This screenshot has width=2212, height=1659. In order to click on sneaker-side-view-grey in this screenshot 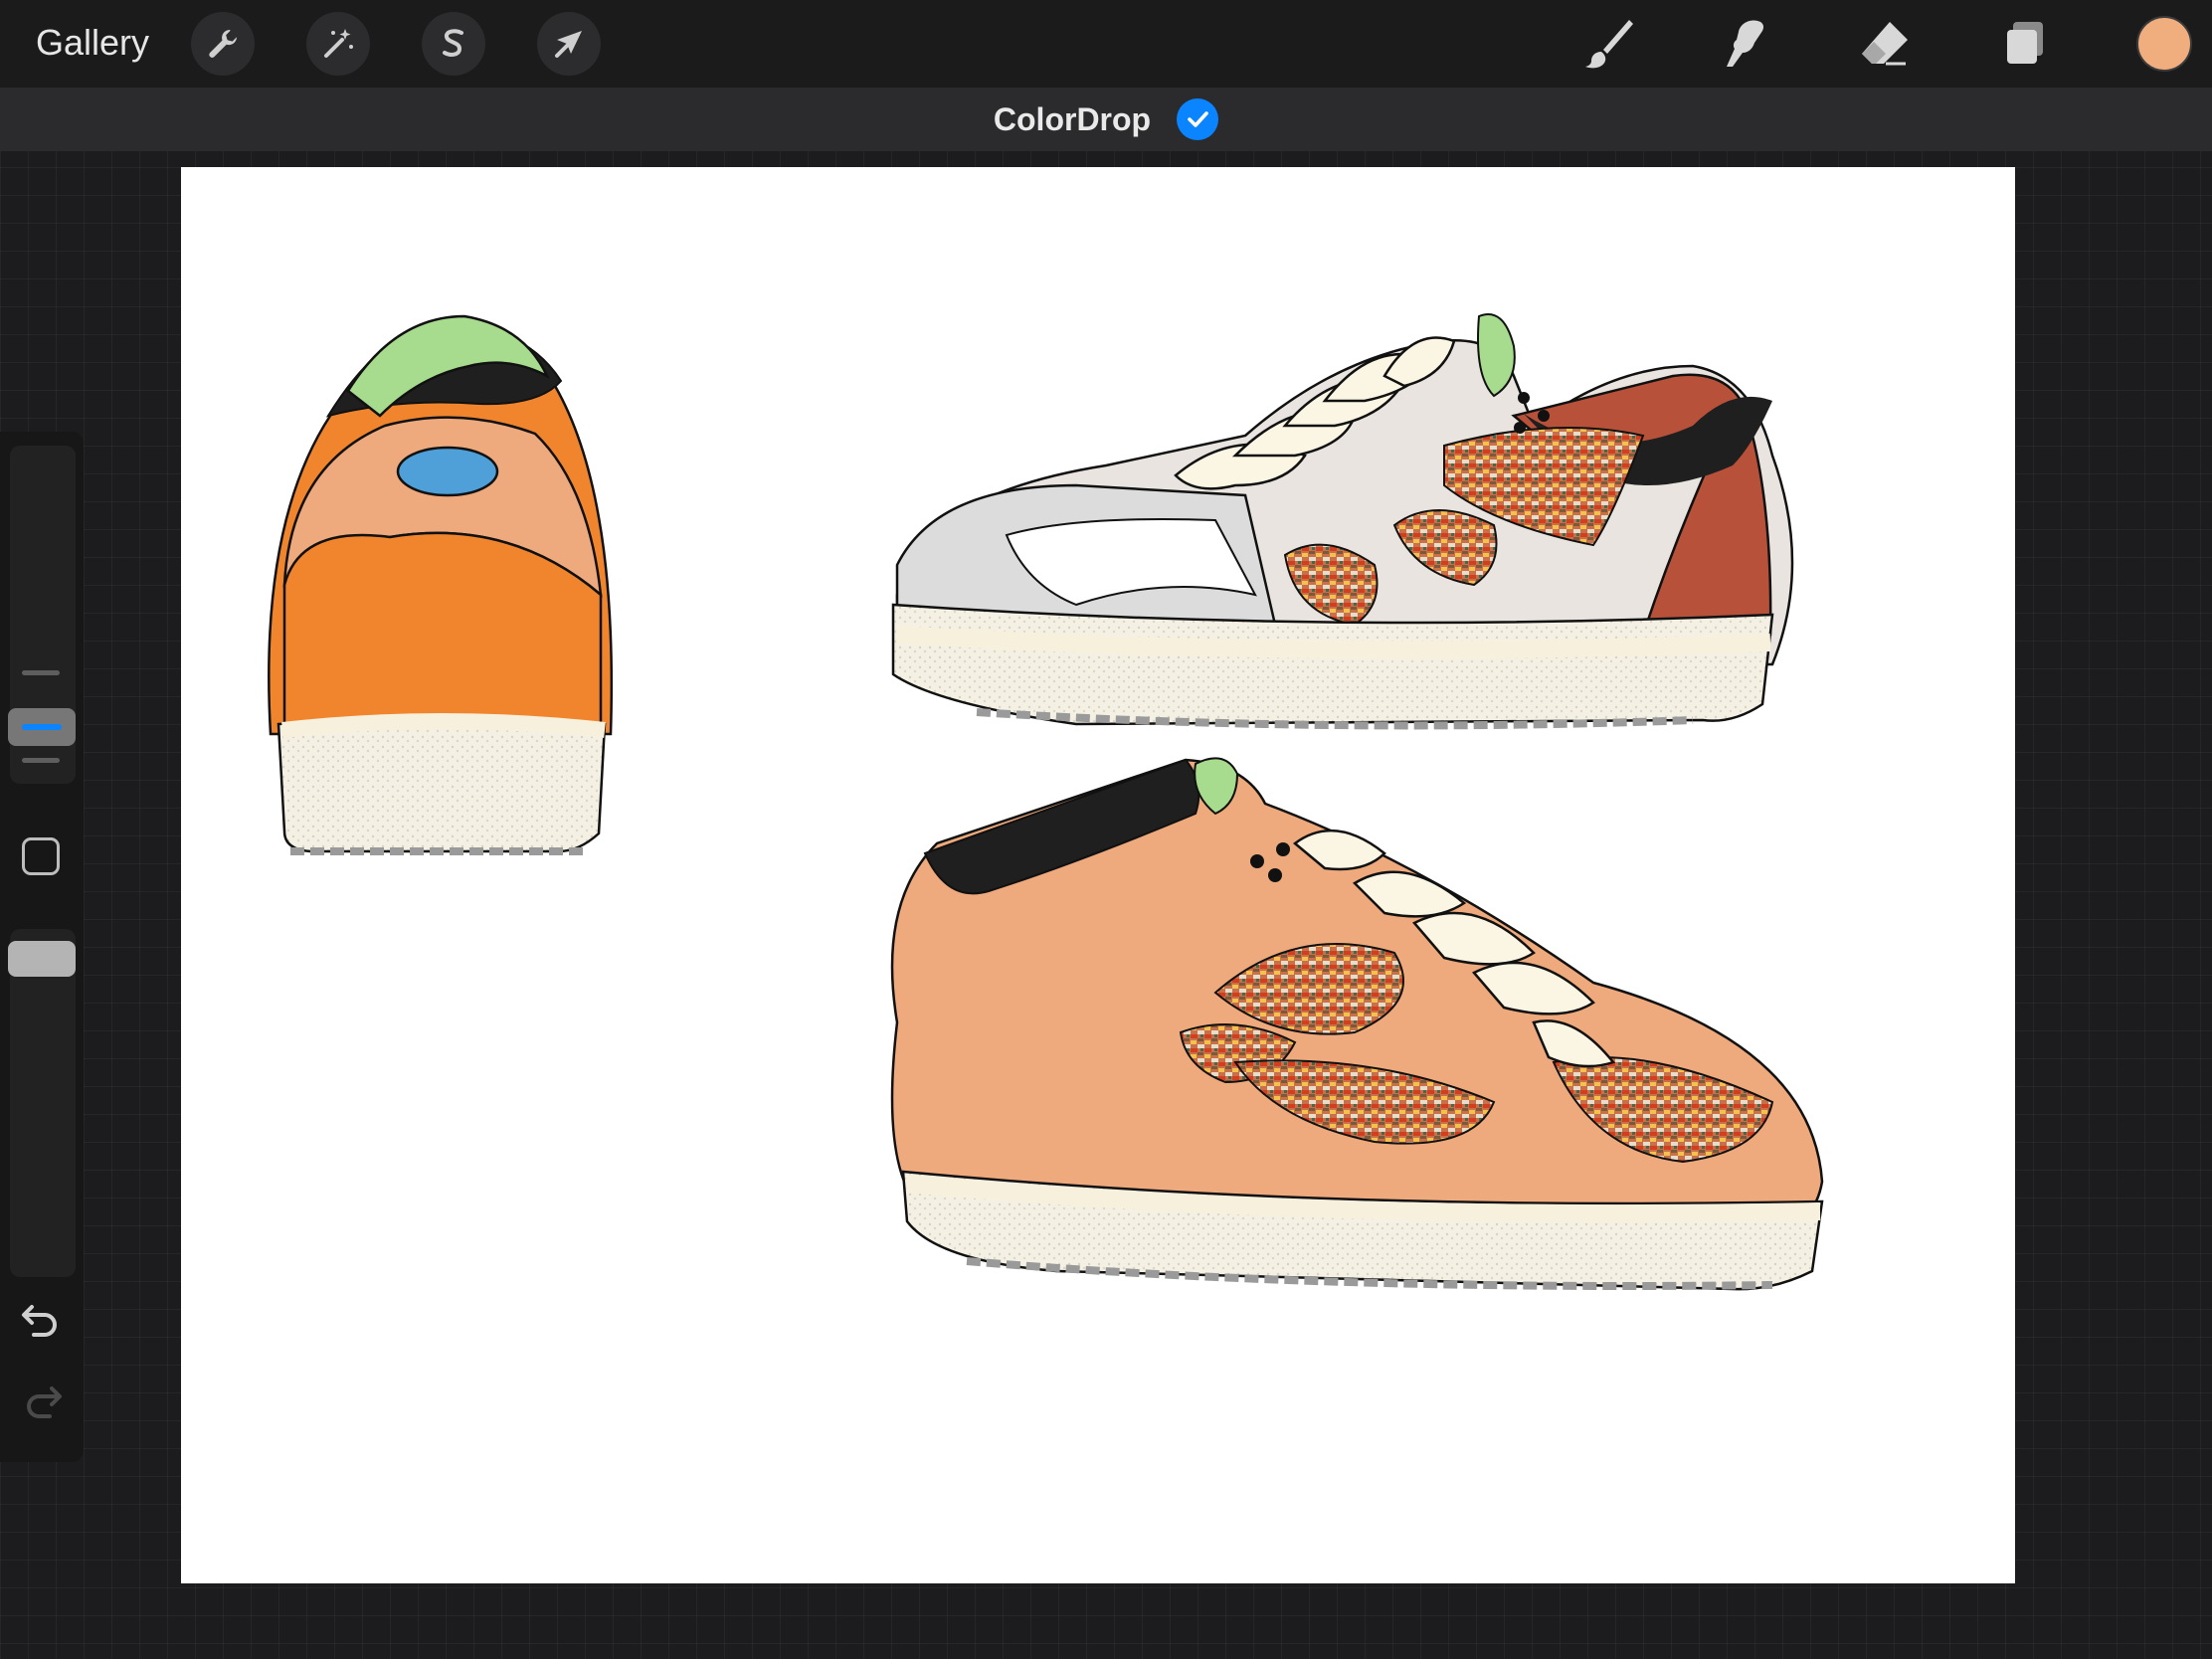, I will do `click(1342, 521)`.